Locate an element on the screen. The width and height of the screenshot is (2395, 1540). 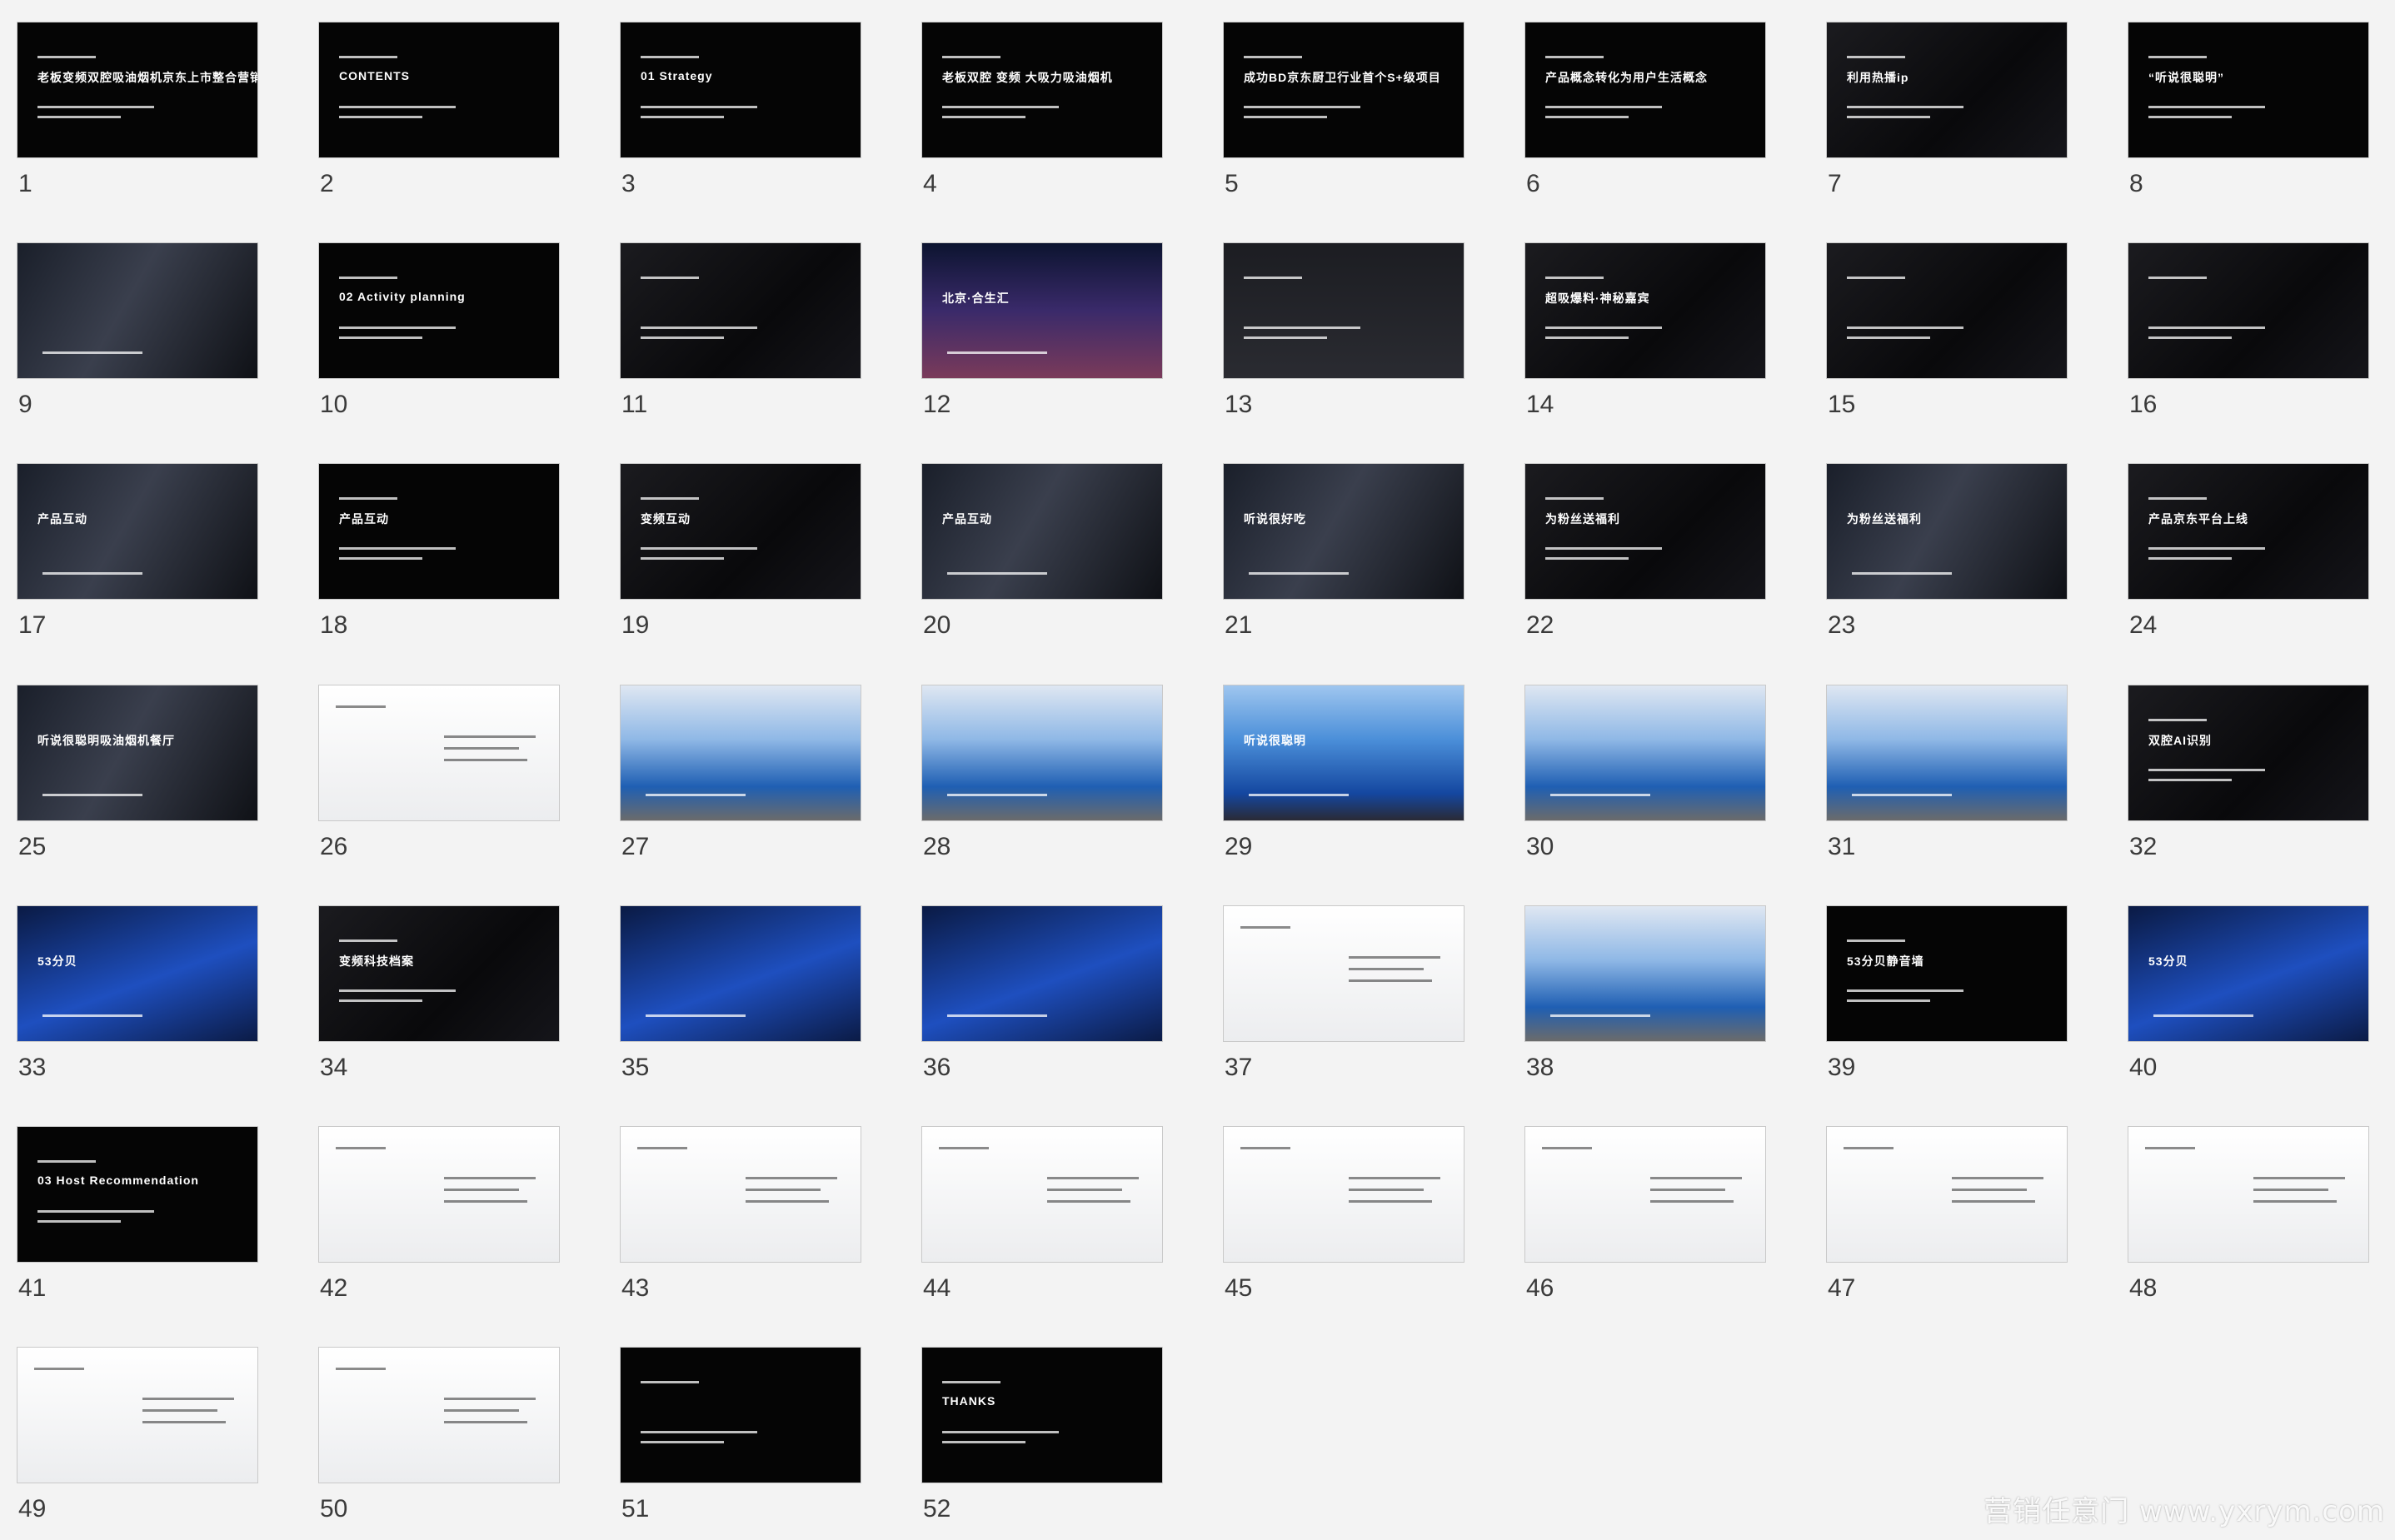
slide-thumbnail-cell: 44 is located at coordinates (1042, 1222).